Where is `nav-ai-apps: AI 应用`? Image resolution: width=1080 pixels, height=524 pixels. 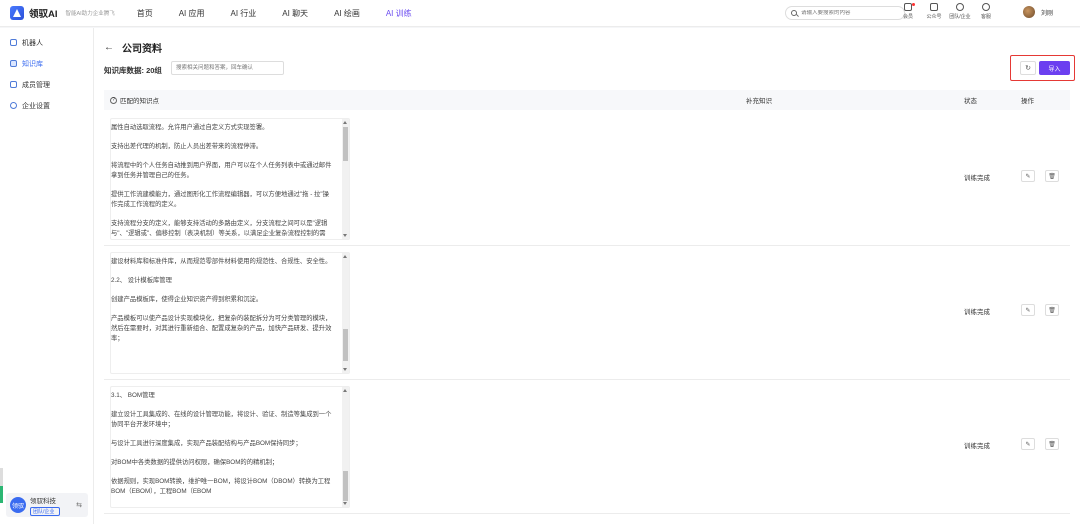
nav-ai-apps: AI 应用 is located at coordinates (192, 13).